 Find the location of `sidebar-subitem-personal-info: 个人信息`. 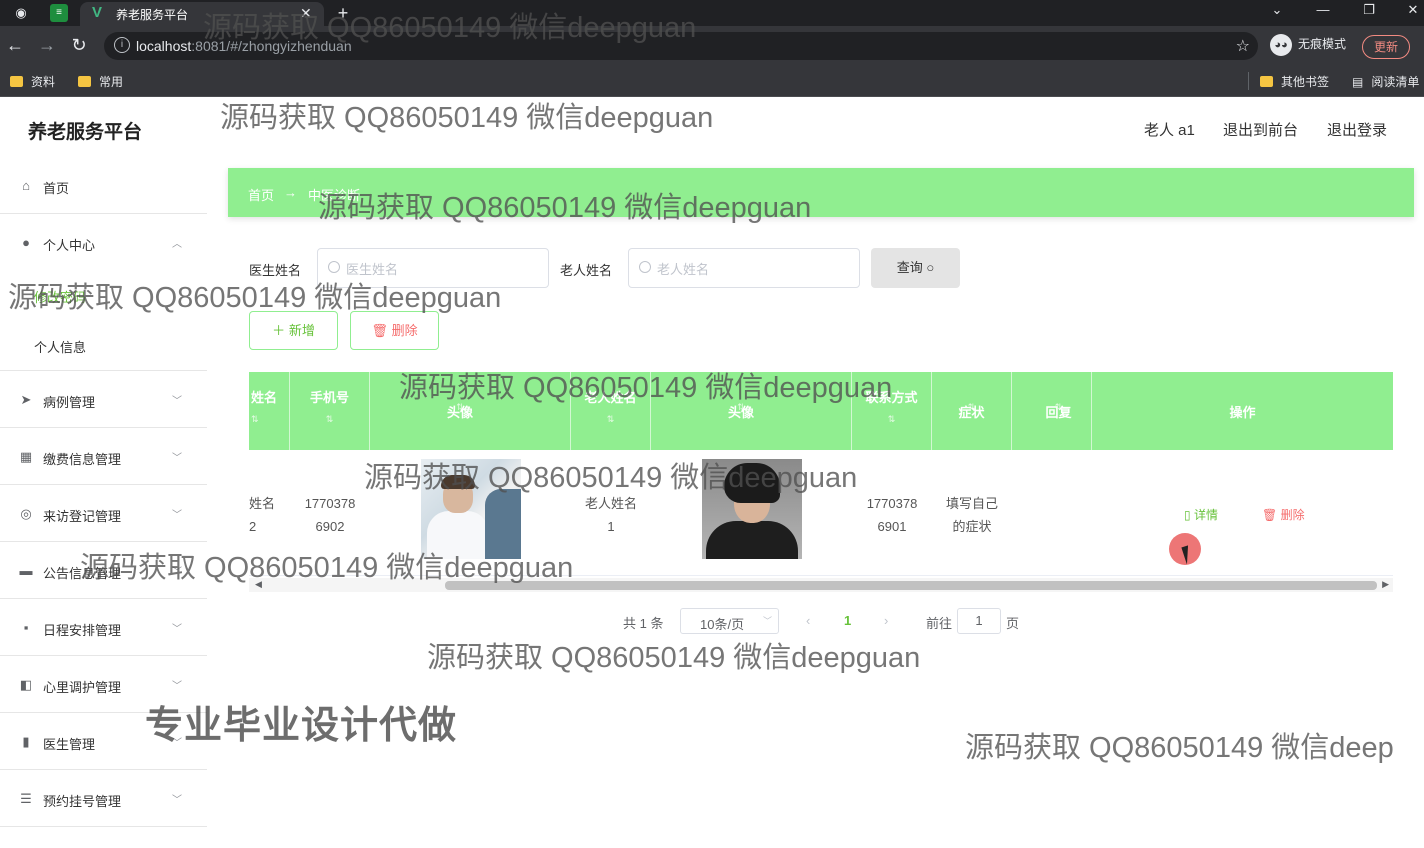

sidebar-subitem-personal-info: 个人信息 is located at coordinates (103, 346).